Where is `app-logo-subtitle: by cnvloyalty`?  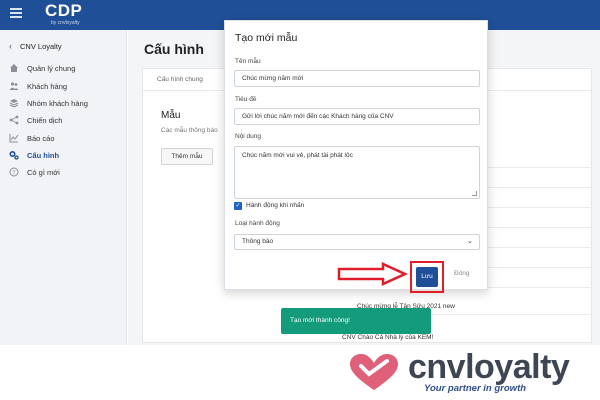 app-logo-subtitle: by cnvloyalty is located at coordinates (65, 23).